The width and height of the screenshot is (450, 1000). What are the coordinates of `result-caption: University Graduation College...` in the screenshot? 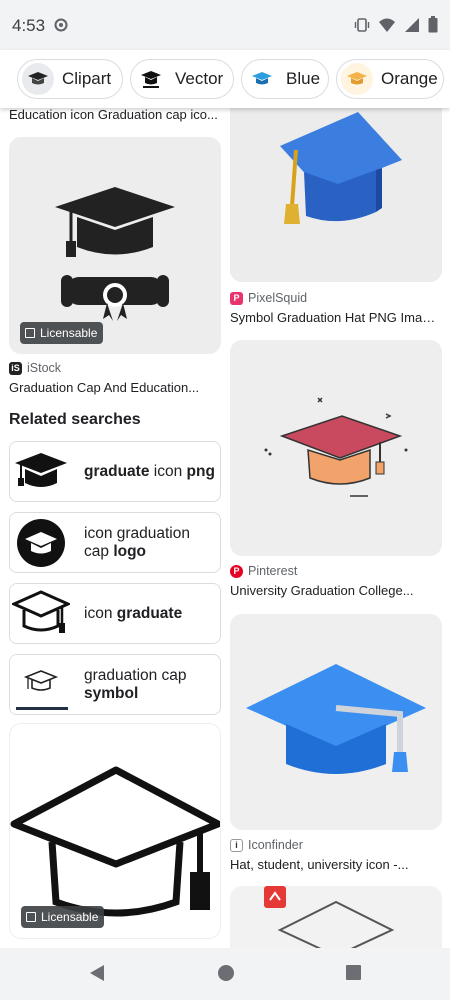 It's located at (336, 590).